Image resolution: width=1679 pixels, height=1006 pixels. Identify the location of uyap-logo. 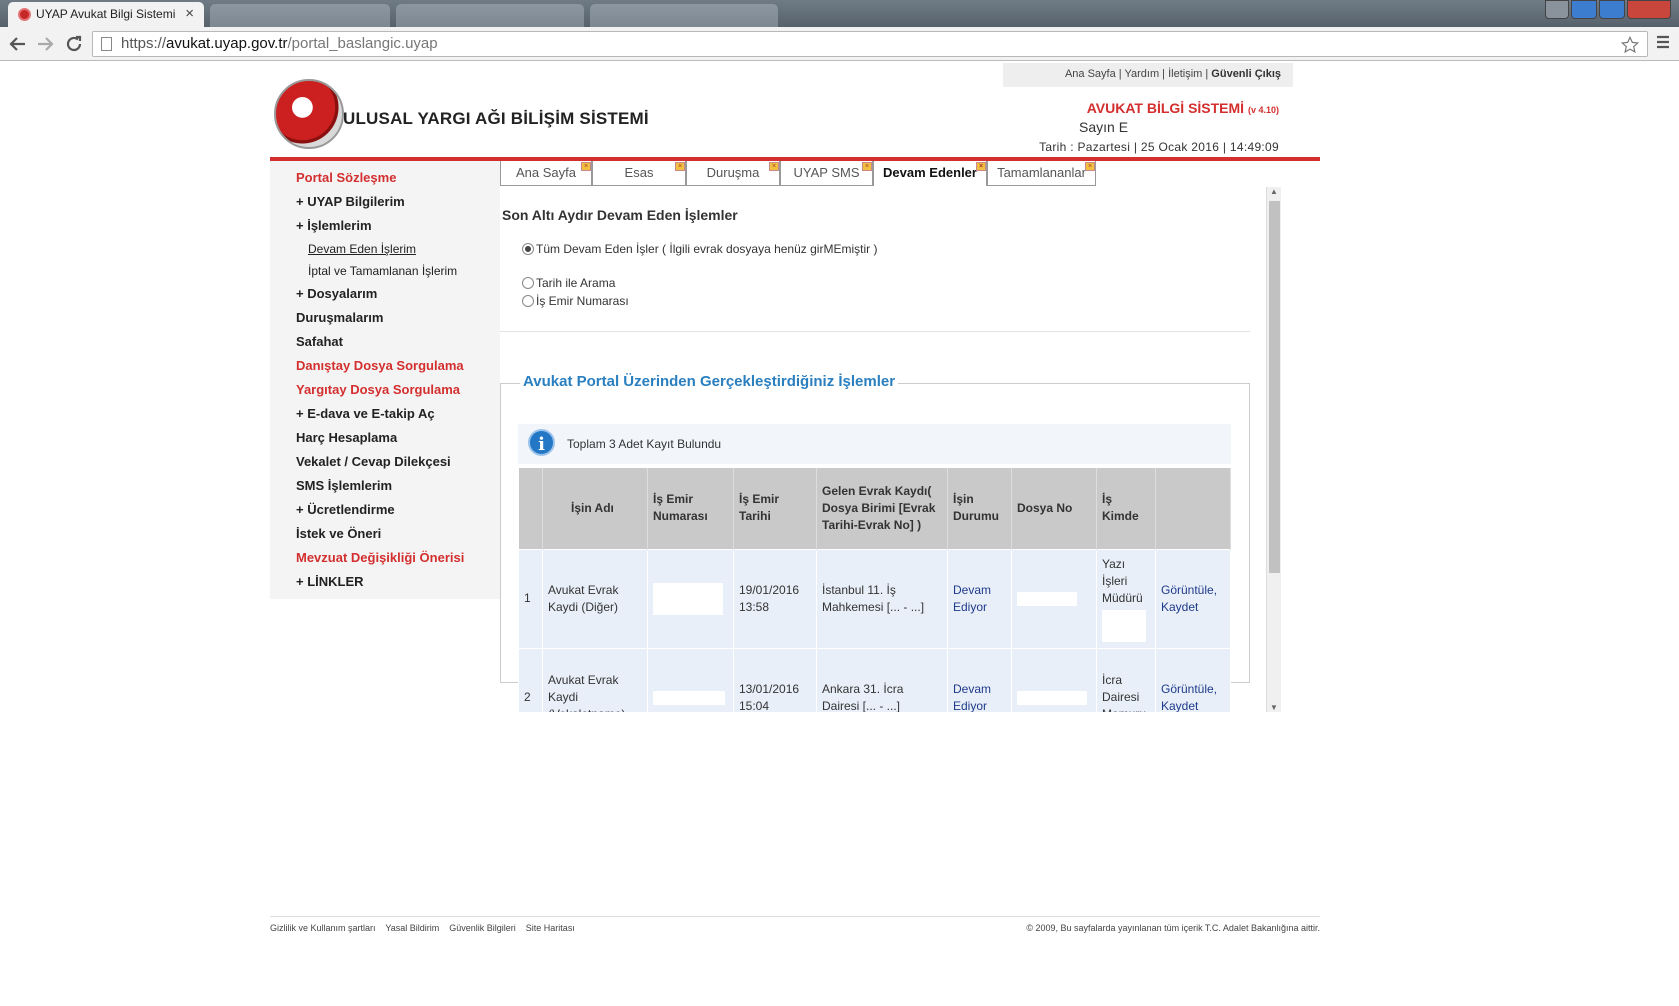
(309, 114).